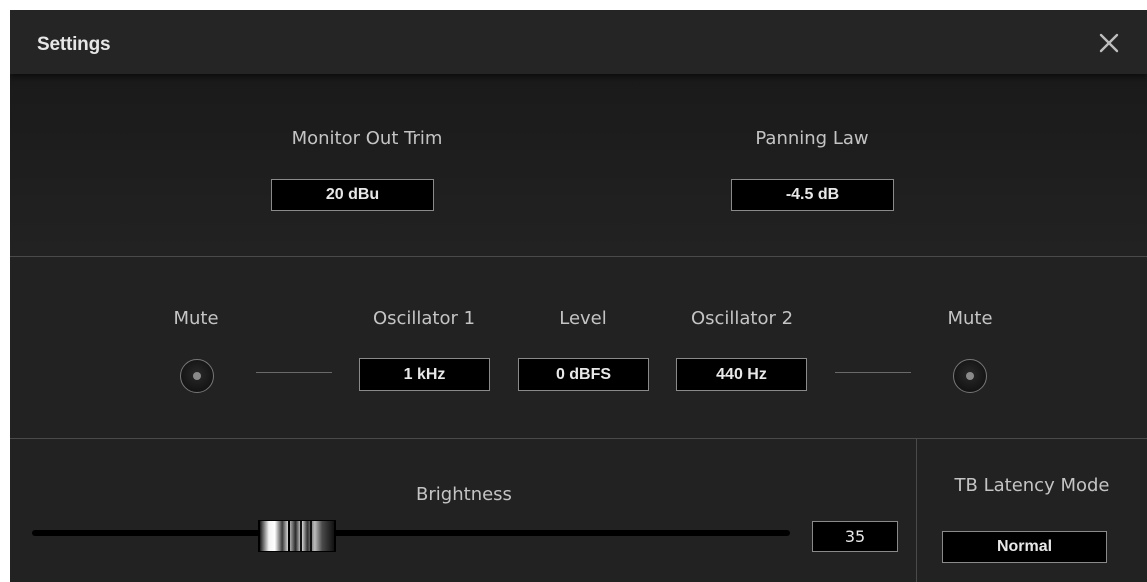 This screenshot has width=1147, height=582. I want to click on connector-line-left, so click(294, 372).